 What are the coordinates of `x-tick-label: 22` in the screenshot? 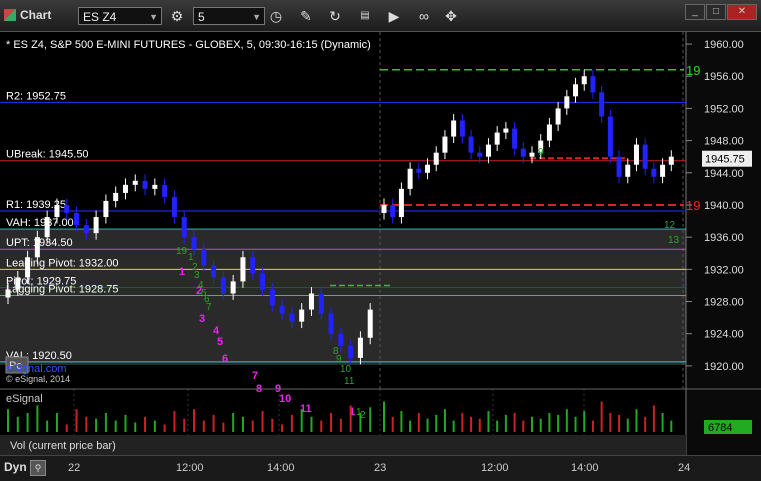 It's located at (74, 468).